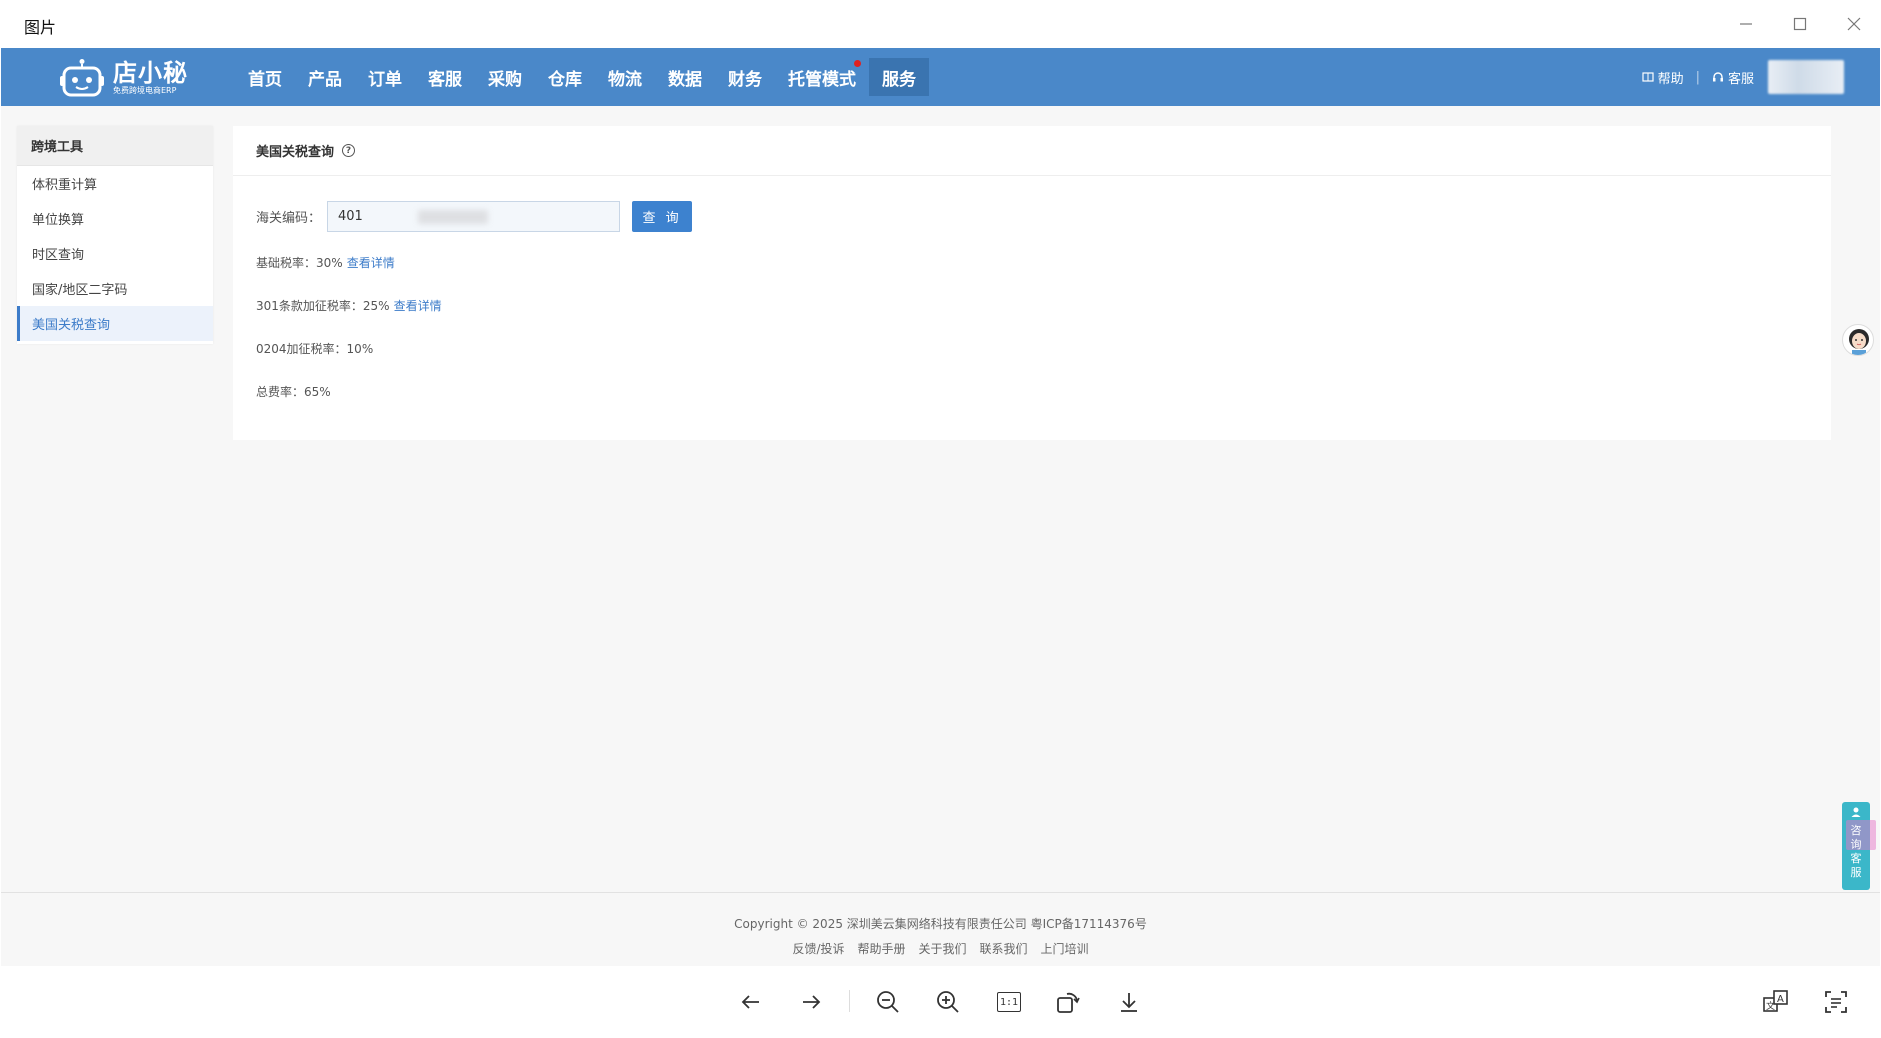  I want to click on minimize-button, so click(1746, 24).